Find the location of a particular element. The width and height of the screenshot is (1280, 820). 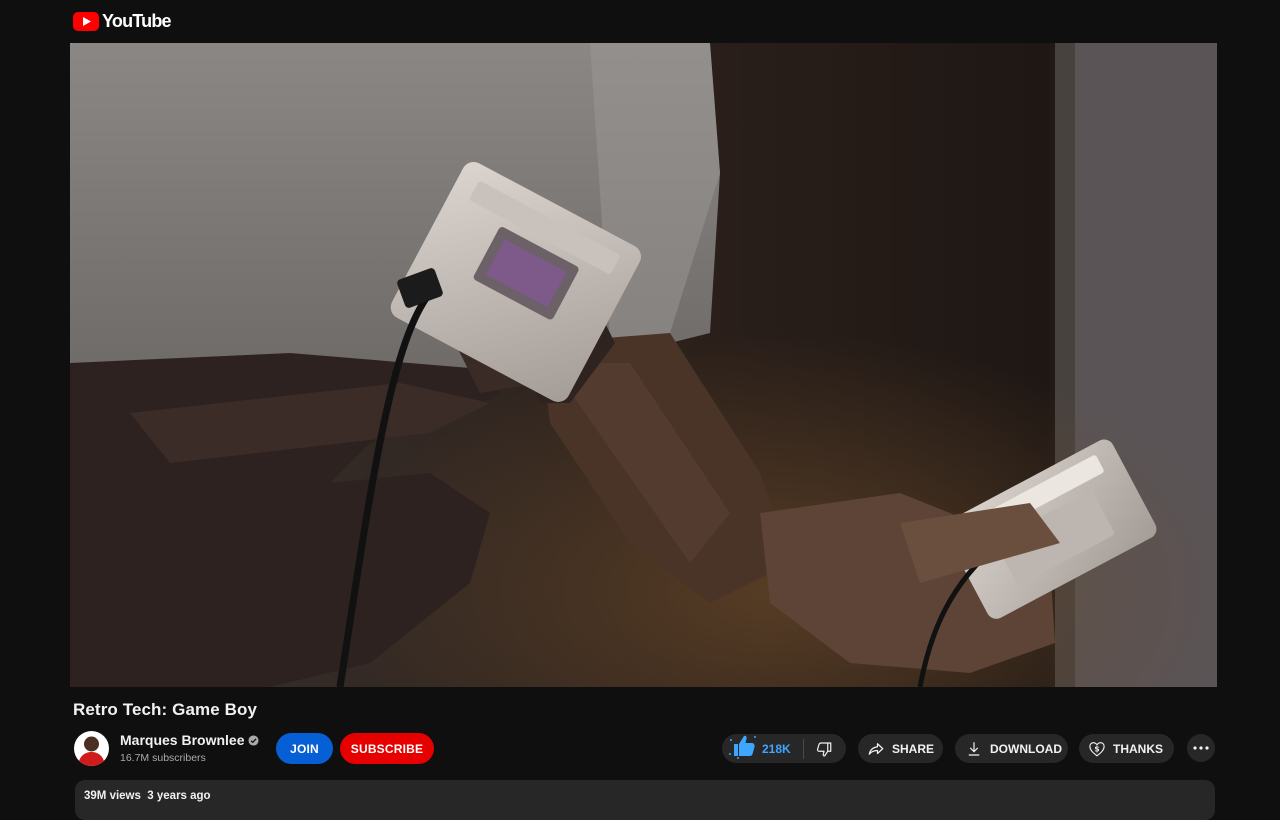

channel-name: Marques Brownlee is located at coordinates (182, 740).